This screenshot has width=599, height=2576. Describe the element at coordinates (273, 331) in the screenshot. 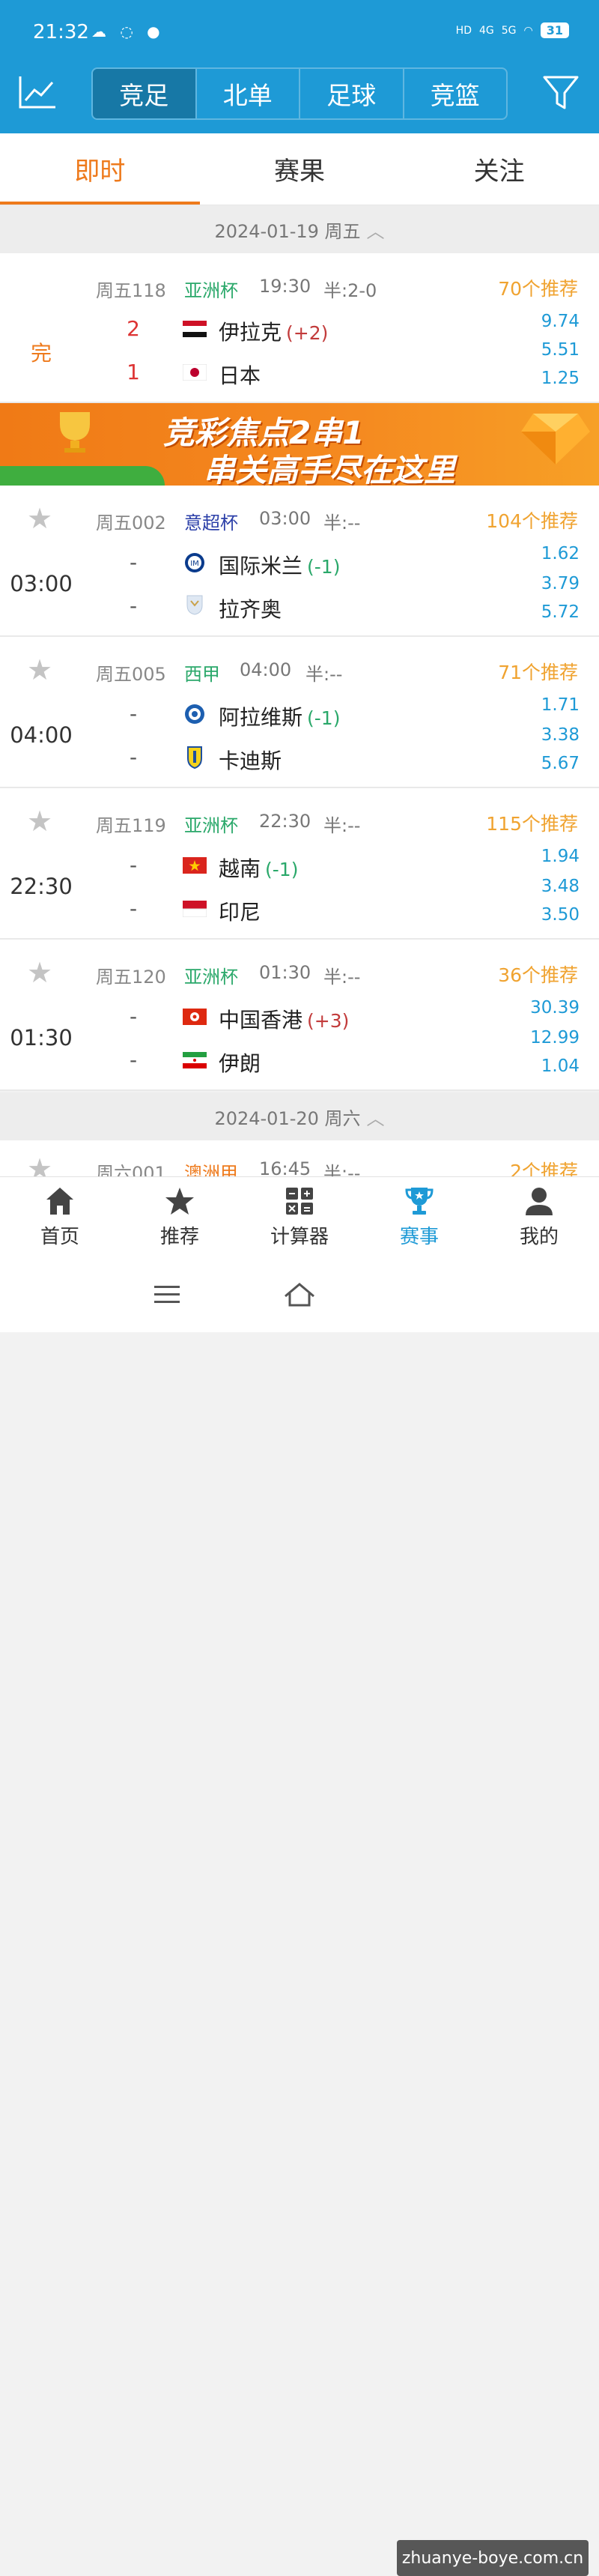

I see `home-team: 伊拉克 (+2)` at that location.